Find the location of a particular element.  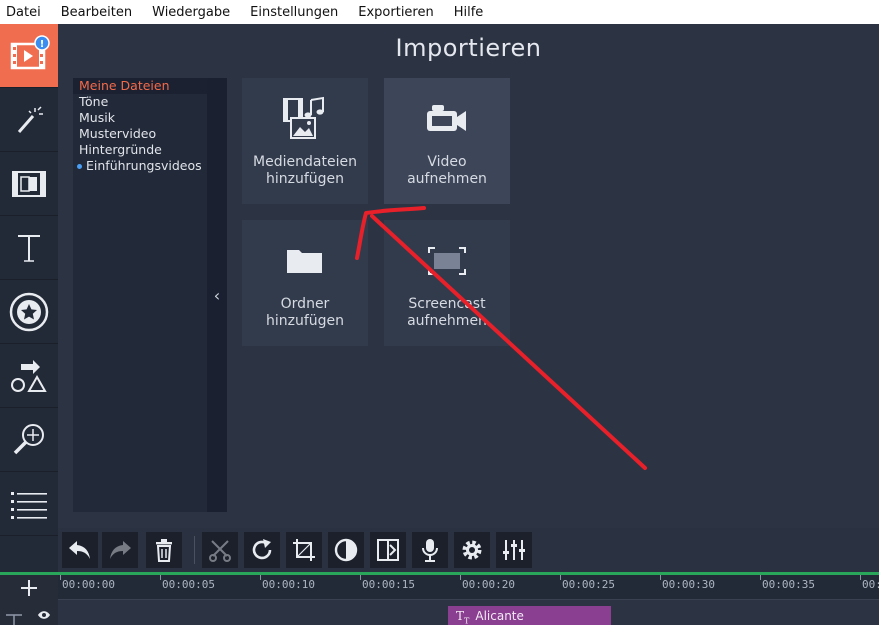

category-item-einfuehrungsvideos: Einführungsvideos is located at coordinates (140, 166).